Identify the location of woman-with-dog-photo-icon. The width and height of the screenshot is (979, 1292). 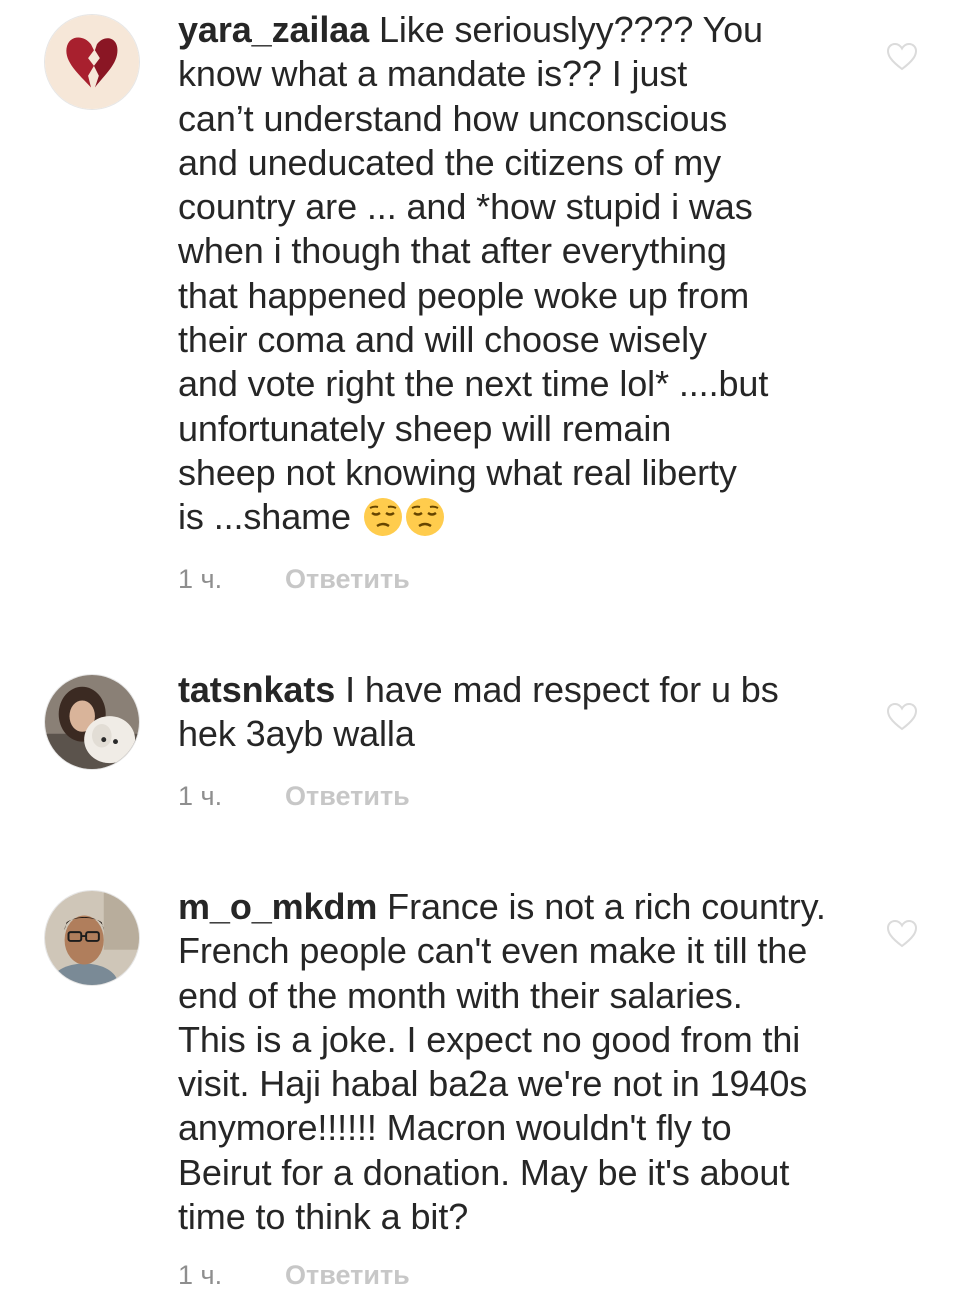
(92, 722).